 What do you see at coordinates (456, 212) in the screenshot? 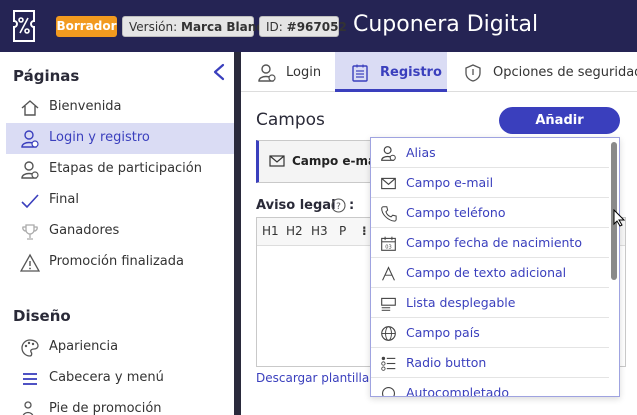
I see `dropdown-item-label: Campo teléfono` at bounding box center [456, 212].